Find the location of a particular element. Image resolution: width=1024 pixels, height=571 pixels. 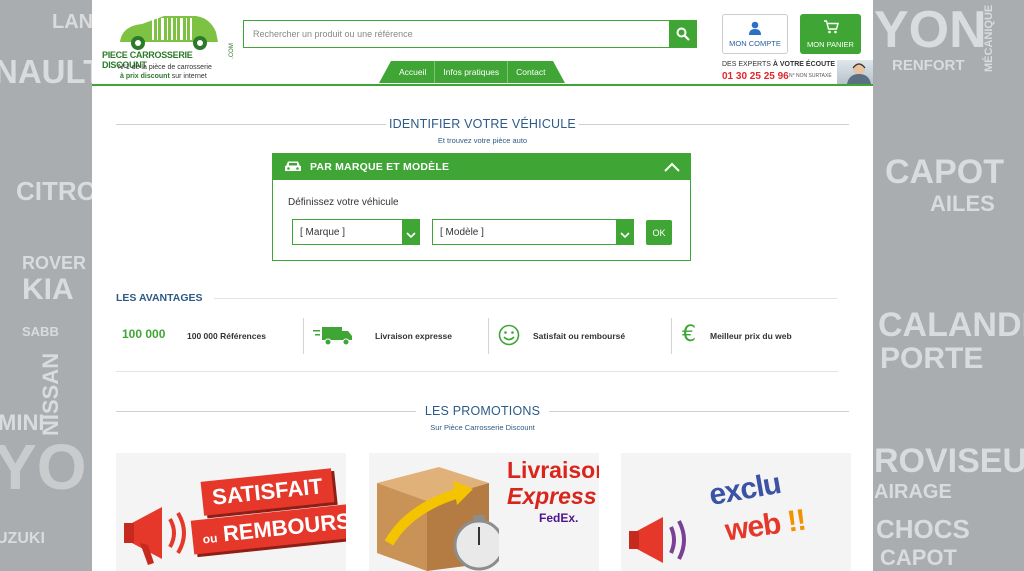

promo3-exclamation: !! is located at coordinates (792, 521).